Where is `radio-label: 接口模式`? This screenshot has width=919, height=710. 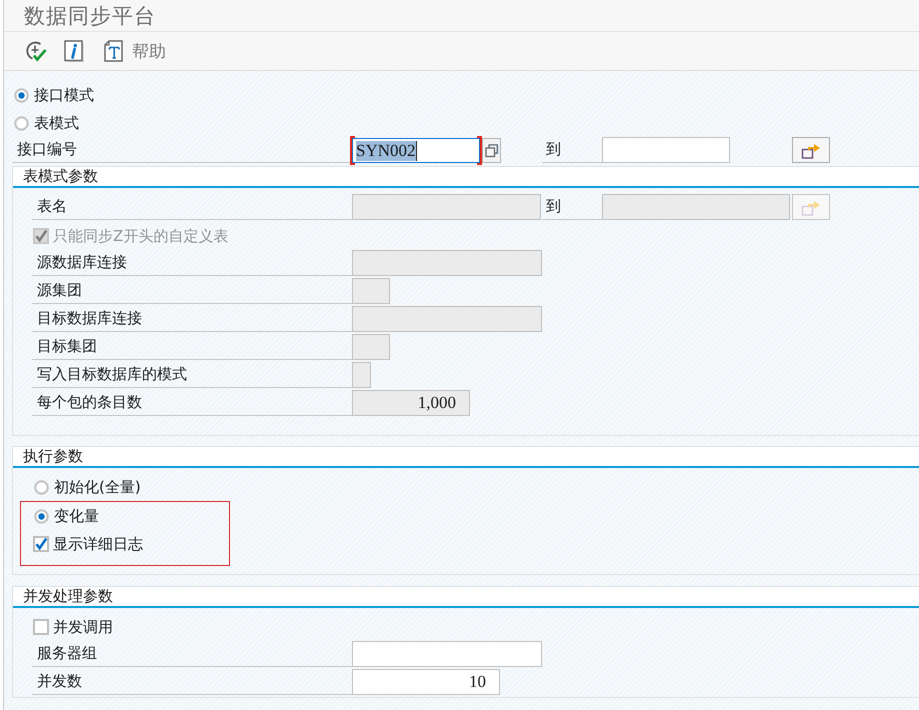 radio-label: 接口模式 is located at coordinates (64, 95).